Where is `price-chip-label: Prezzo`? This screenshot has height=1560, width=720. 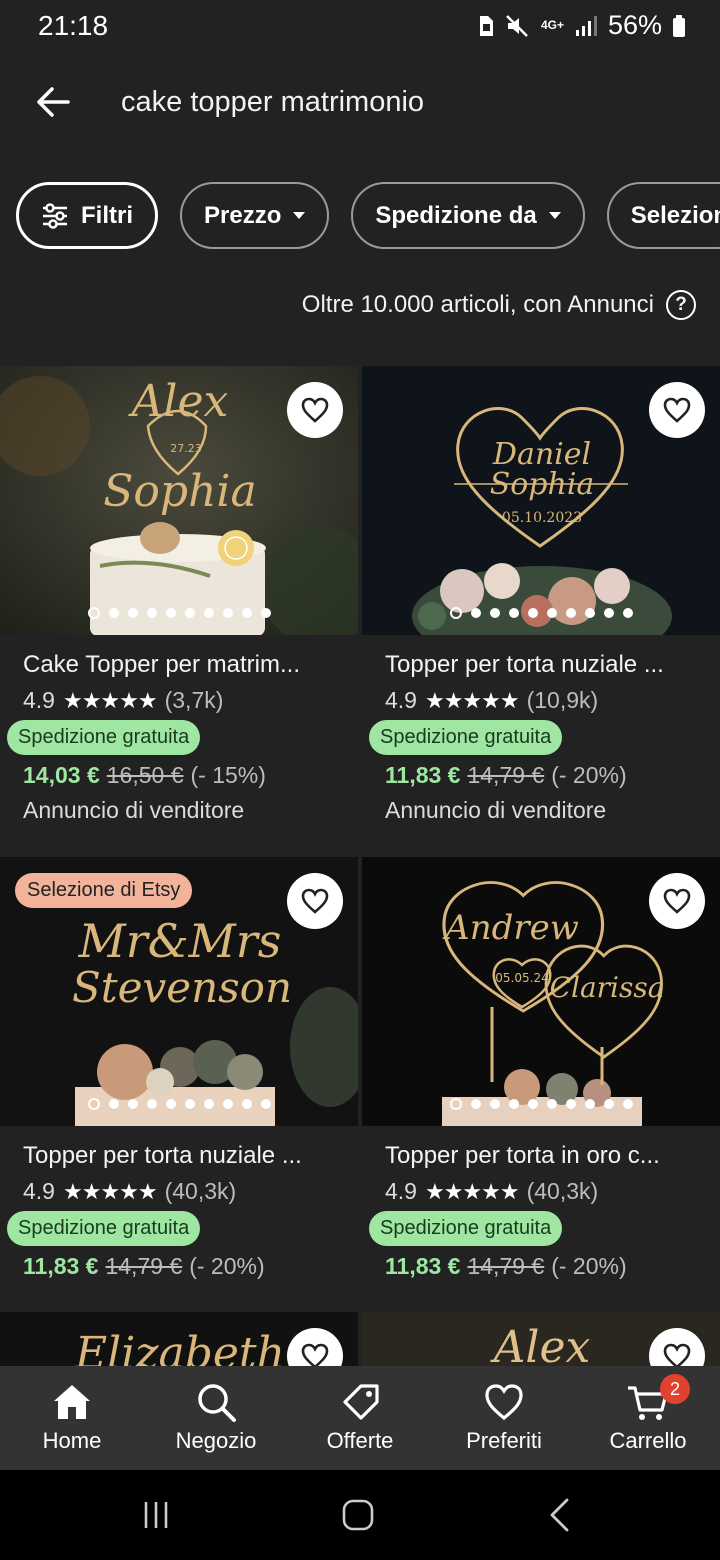 price-chip-label: Prezzo is located at coordinates (243, 215).